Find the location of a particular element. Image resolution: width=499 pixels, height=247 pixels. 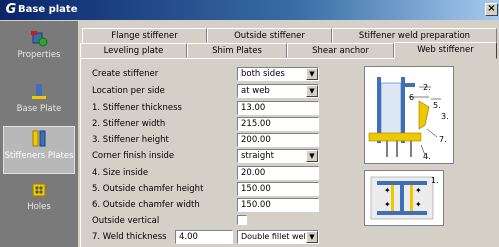

properties-icon is located at coordinates (39, 39).